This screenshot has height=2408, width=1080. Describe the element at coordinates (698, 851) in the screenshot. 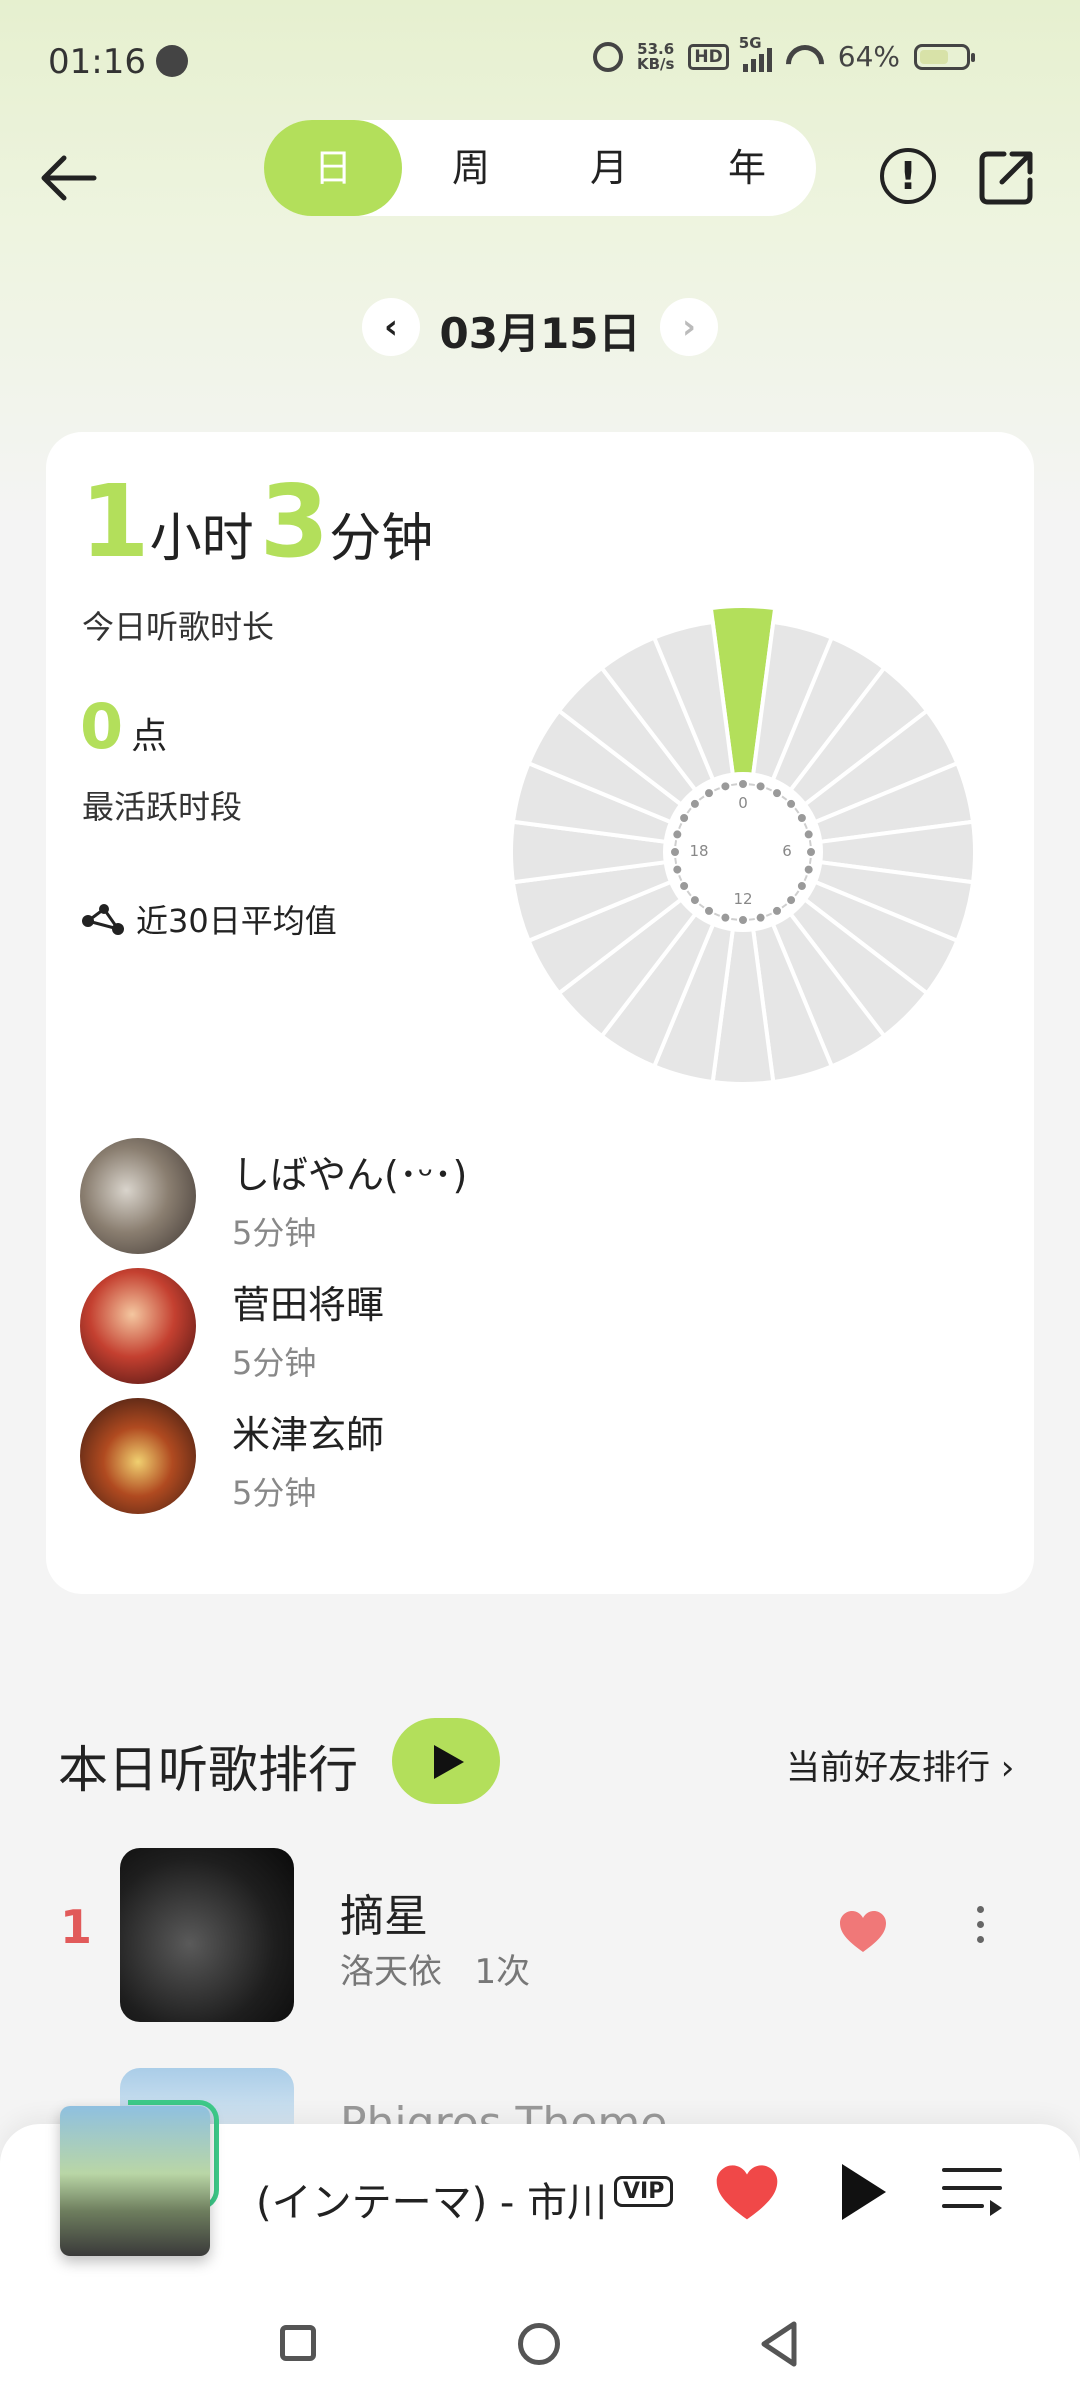

I see `hour-label: 18` at that location.